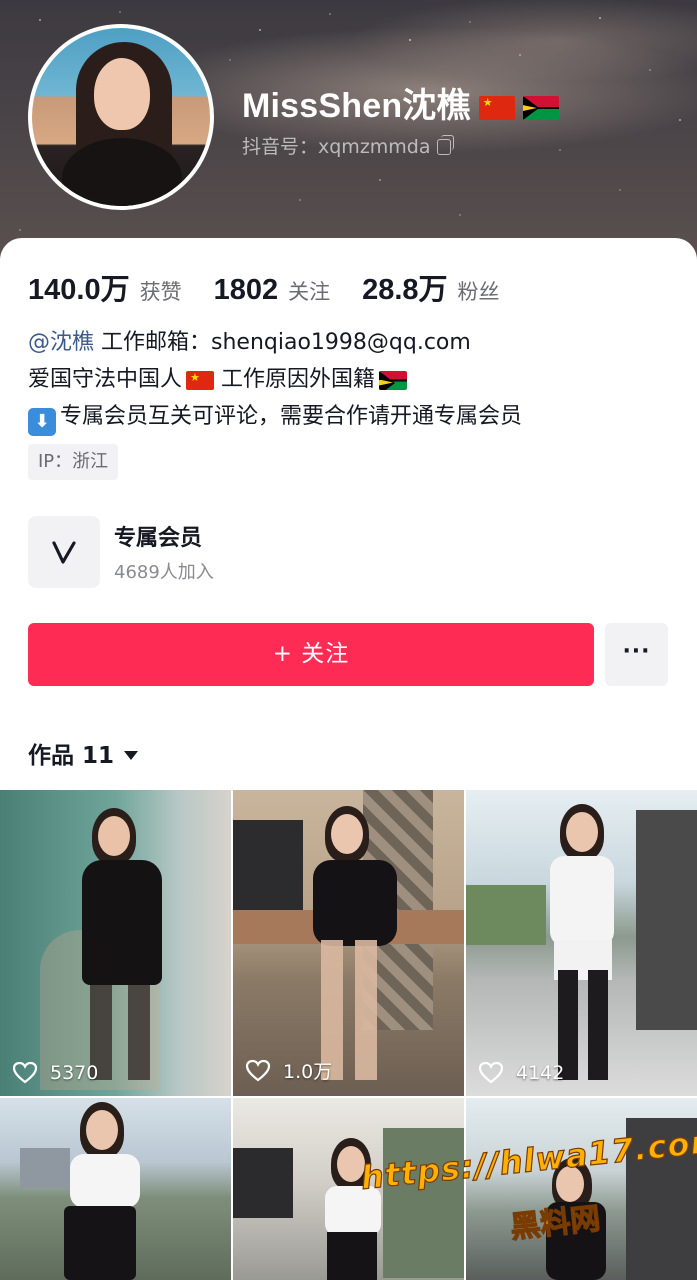 This screenshot has width=697, height=1280. I want to click on bio-line-2: 爱国守法中国人 工作原因外国籍, so click(275, 379).